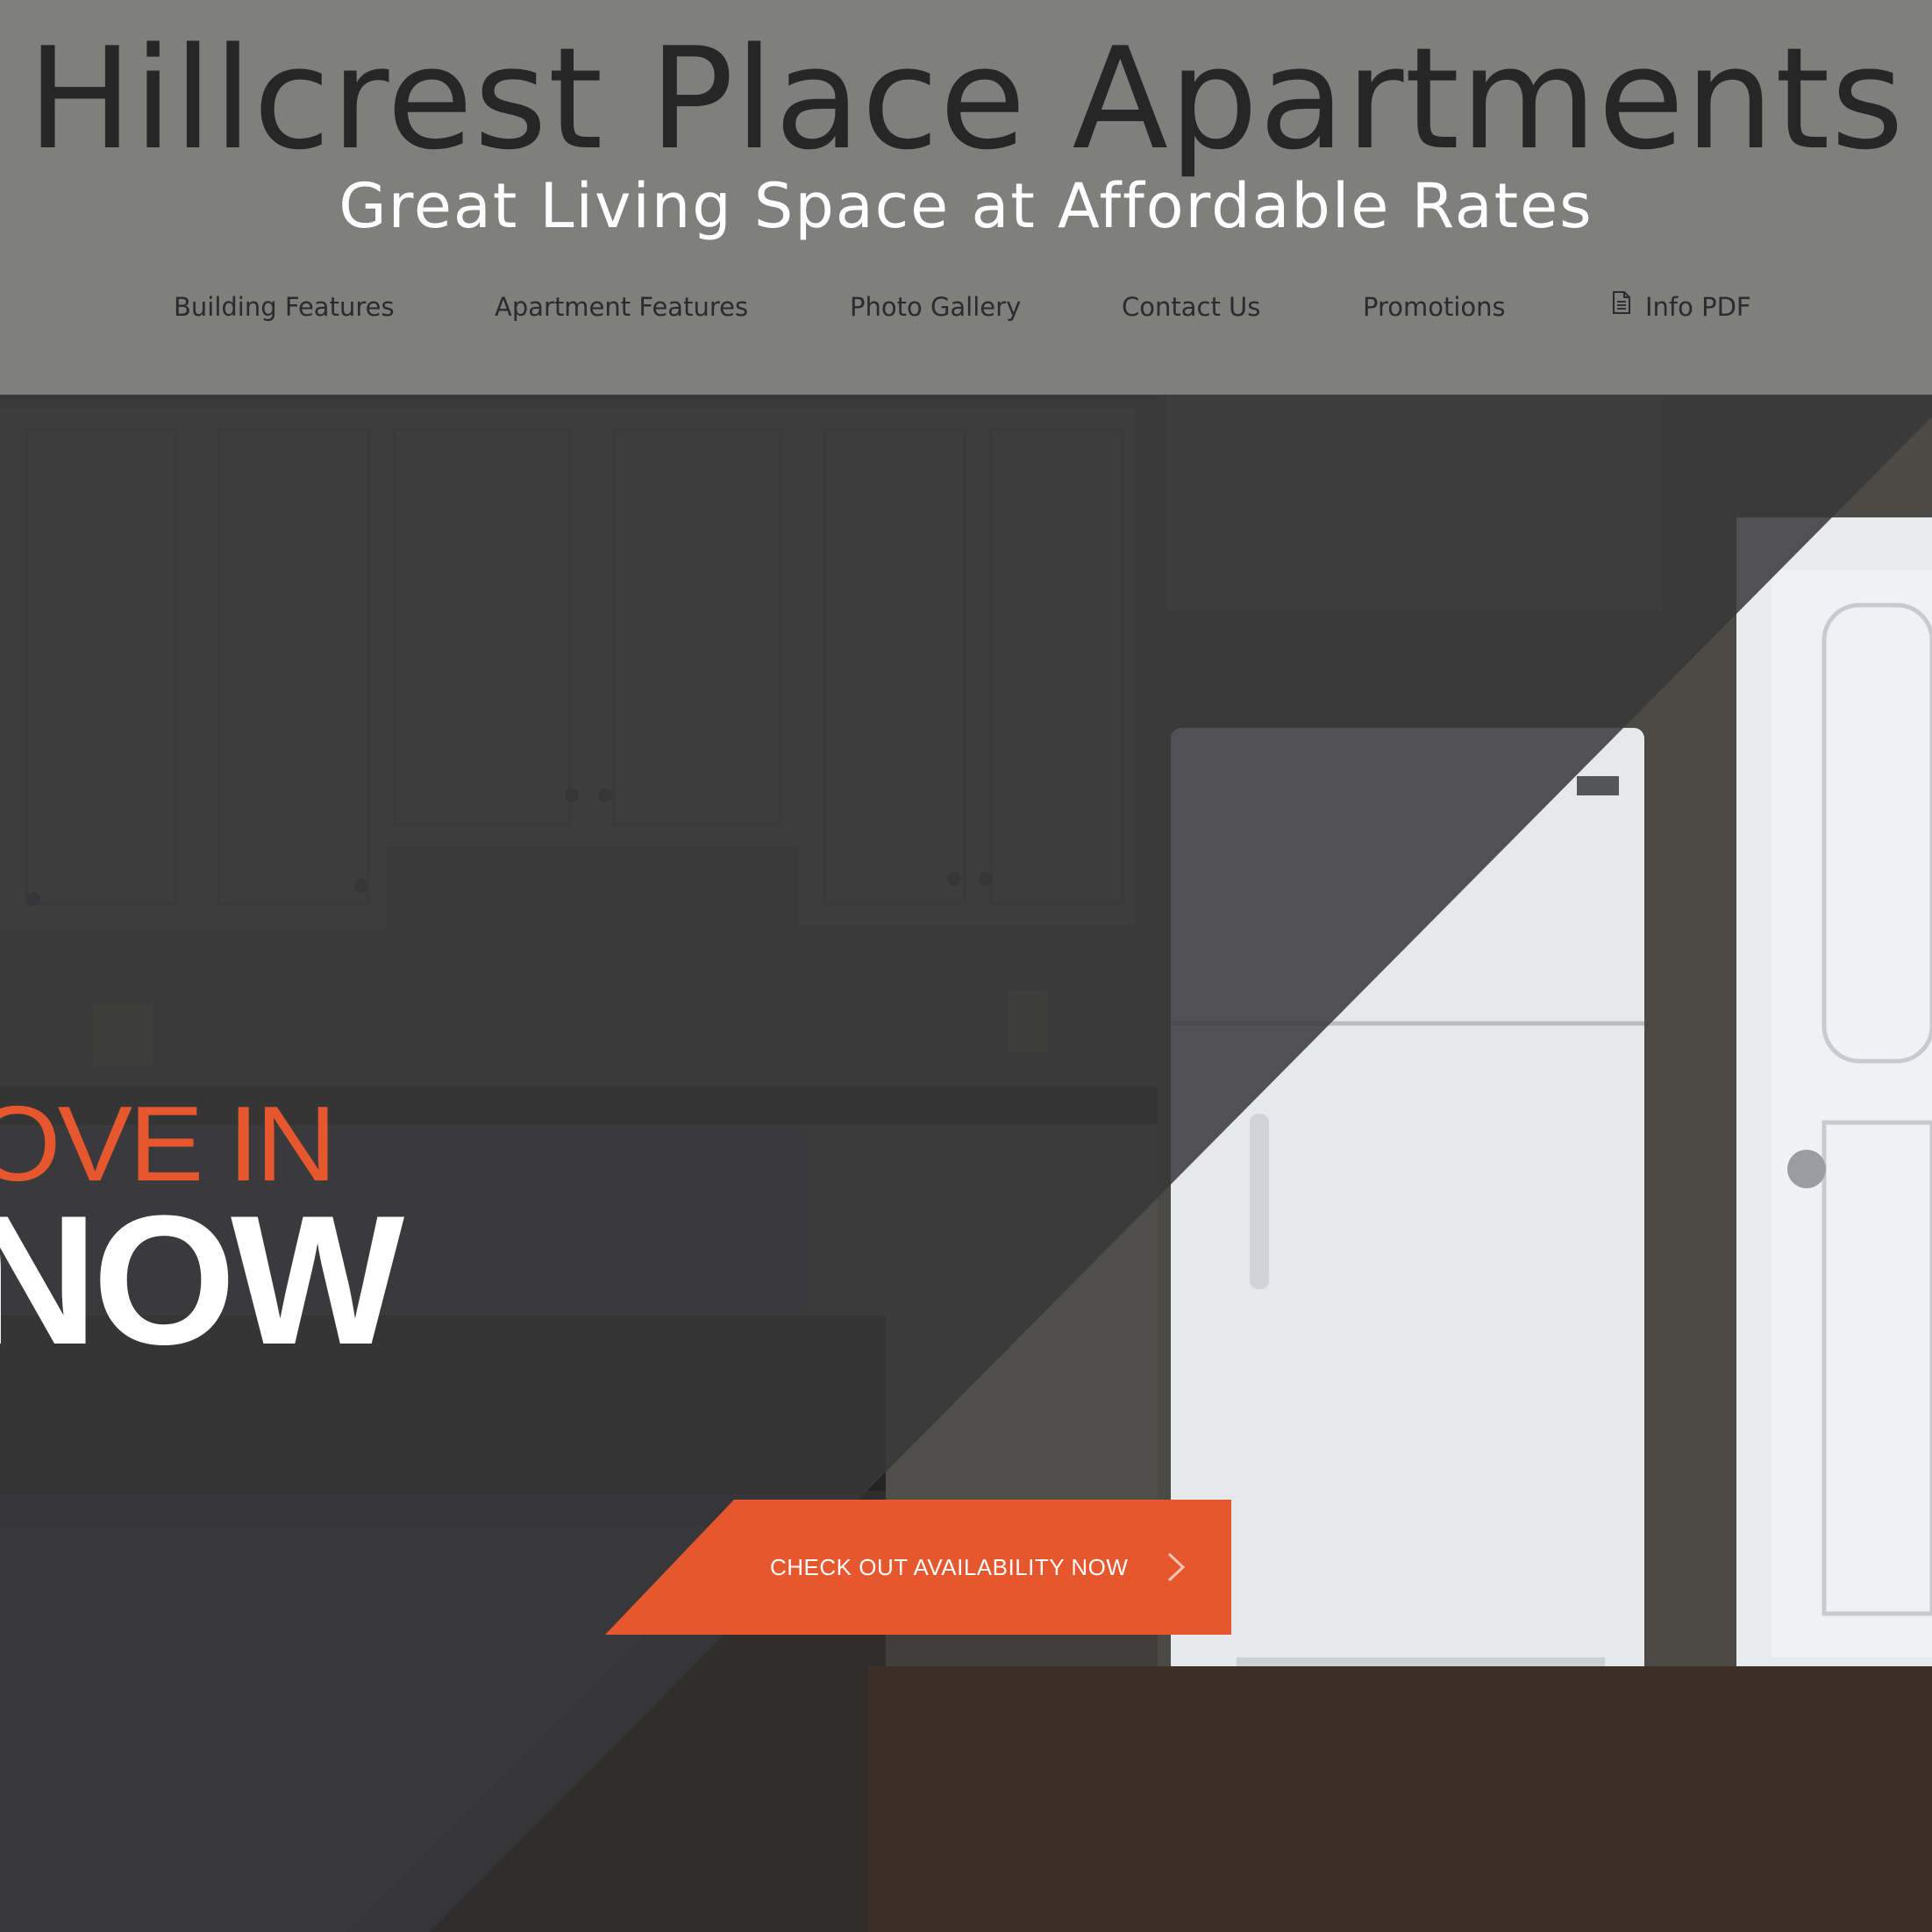 This screenshot has width=1932, height=1932. Describe the element at coordinates (1435, 307) in the screenshot. I see `nav-promotions: Promotions` at that location.